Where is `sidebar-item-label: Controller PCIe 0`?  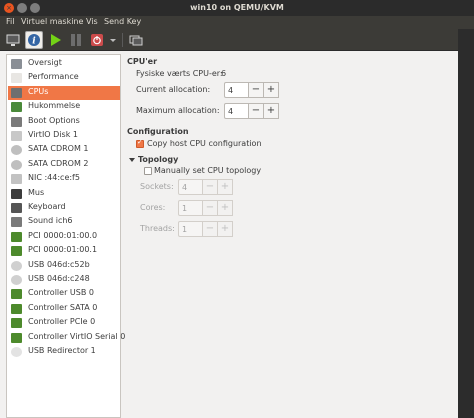
sidebar-item-label: Controller PCIe 0 is located at coordinates (62, 322).